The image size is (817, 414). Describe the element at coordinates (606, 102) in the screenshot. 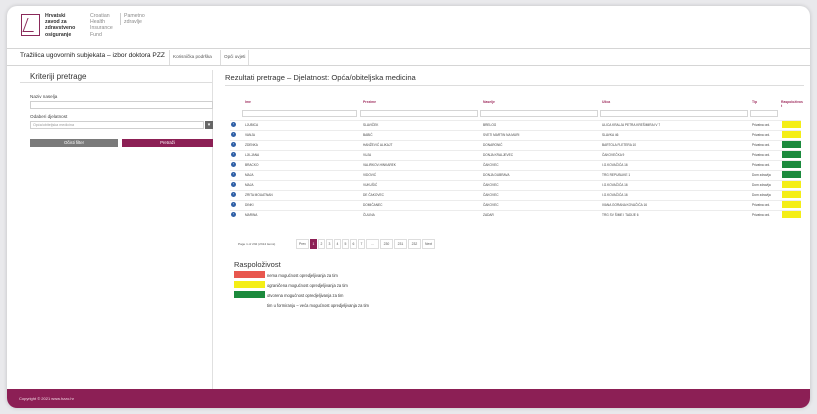

I see `column-header-ulica: Ulica` at that location.